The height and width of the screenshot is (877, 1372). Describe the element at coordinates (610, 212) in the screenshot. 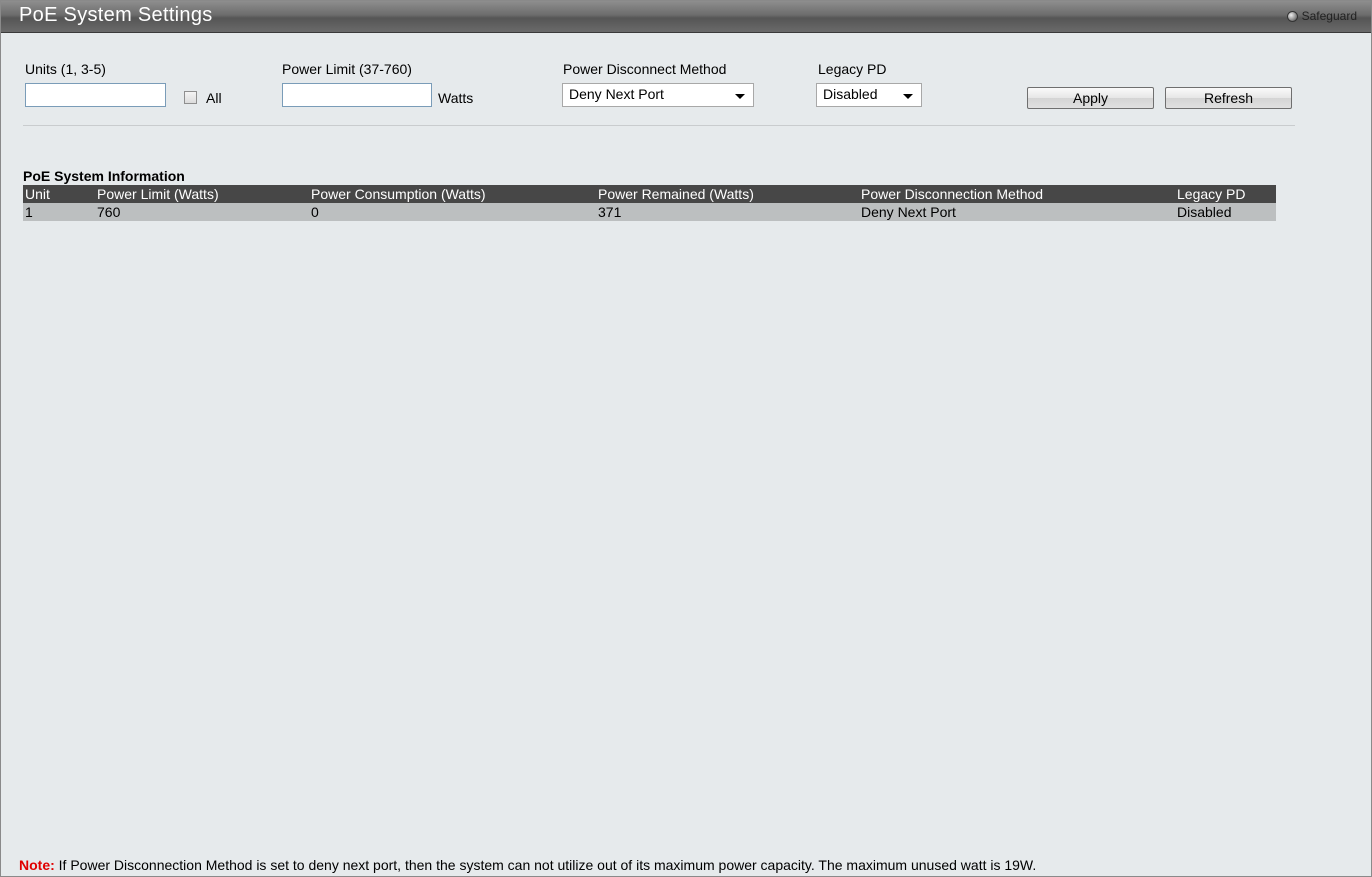

I see `cell-power-remained: 371` at that location.